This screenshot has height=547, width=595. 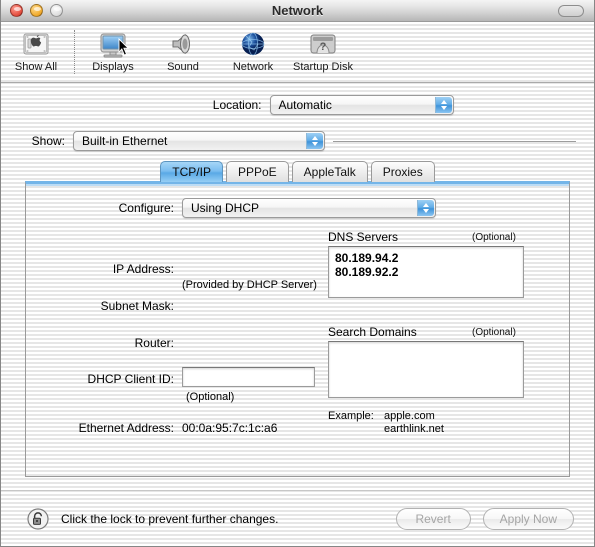 What do you see at coordinates (426, 272) in the screenshot?
I see `dns-servers-input: 80.189.94.2 80.189.92.2` at bounding box center [426, 272].